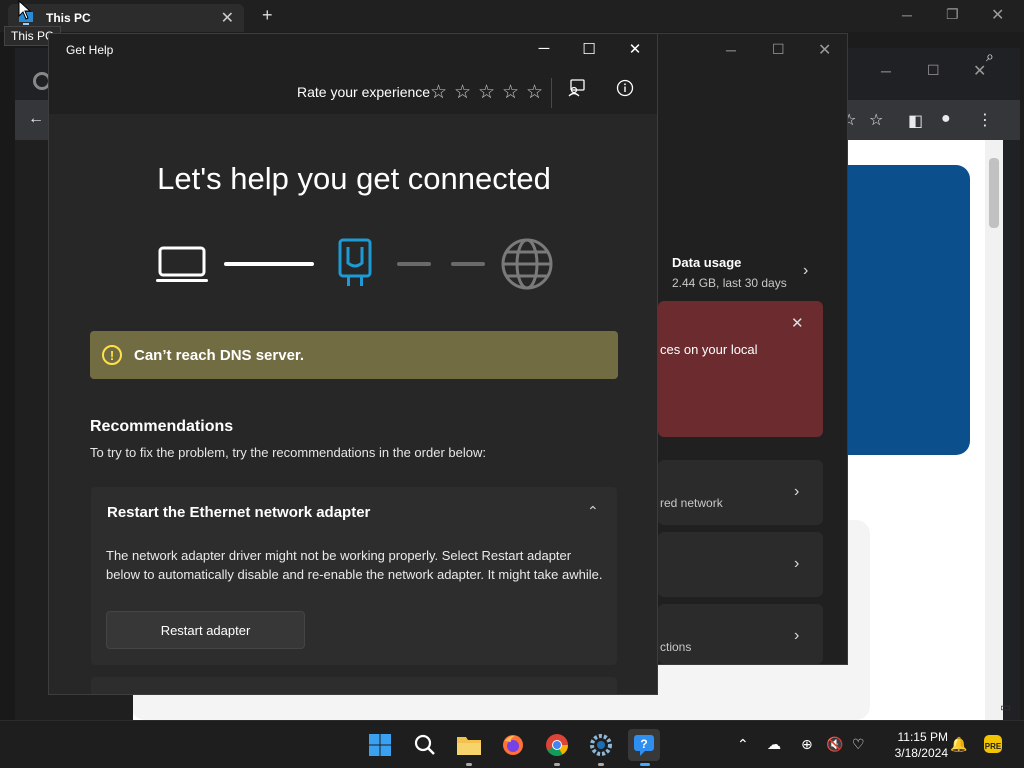 The image size is (1024, 768). What do you see at coordinates (979, 71) in the screenshot?
I see `browser-close-icon: ✕` at bounding box center [979, 71].